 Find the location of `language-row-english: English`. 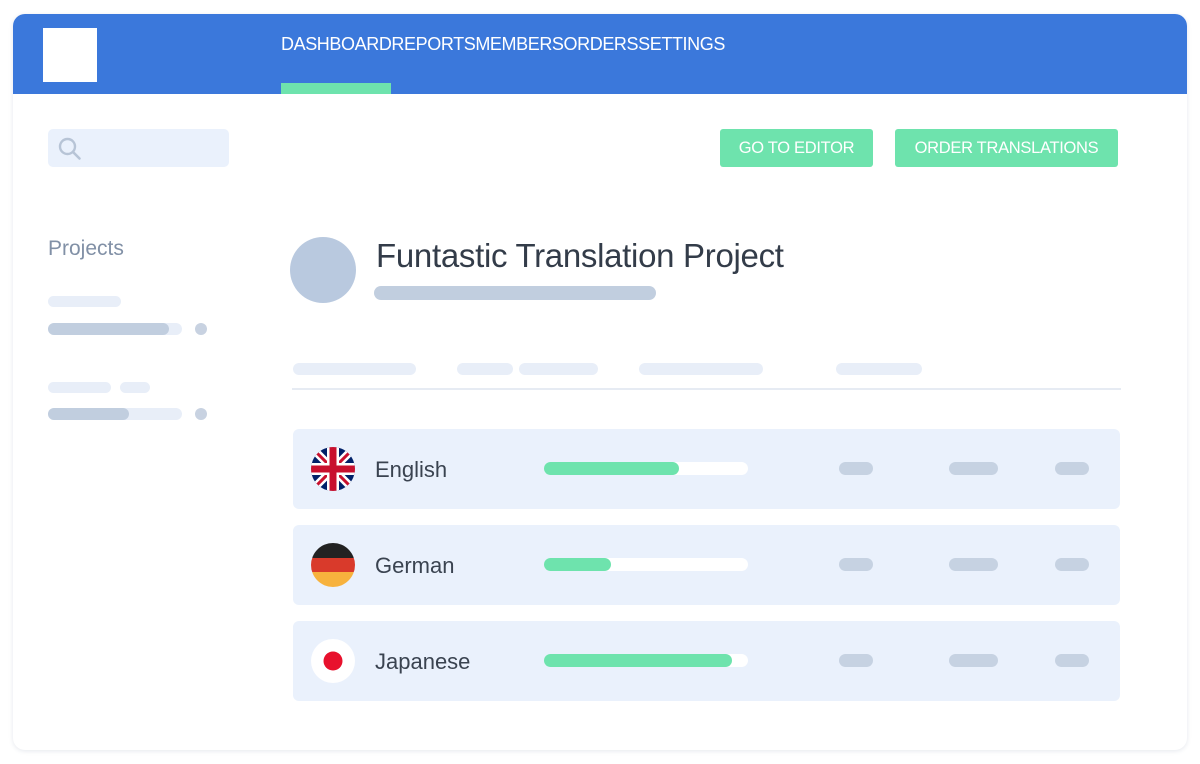

language-row-english: English is located at coordinates (706, 469).